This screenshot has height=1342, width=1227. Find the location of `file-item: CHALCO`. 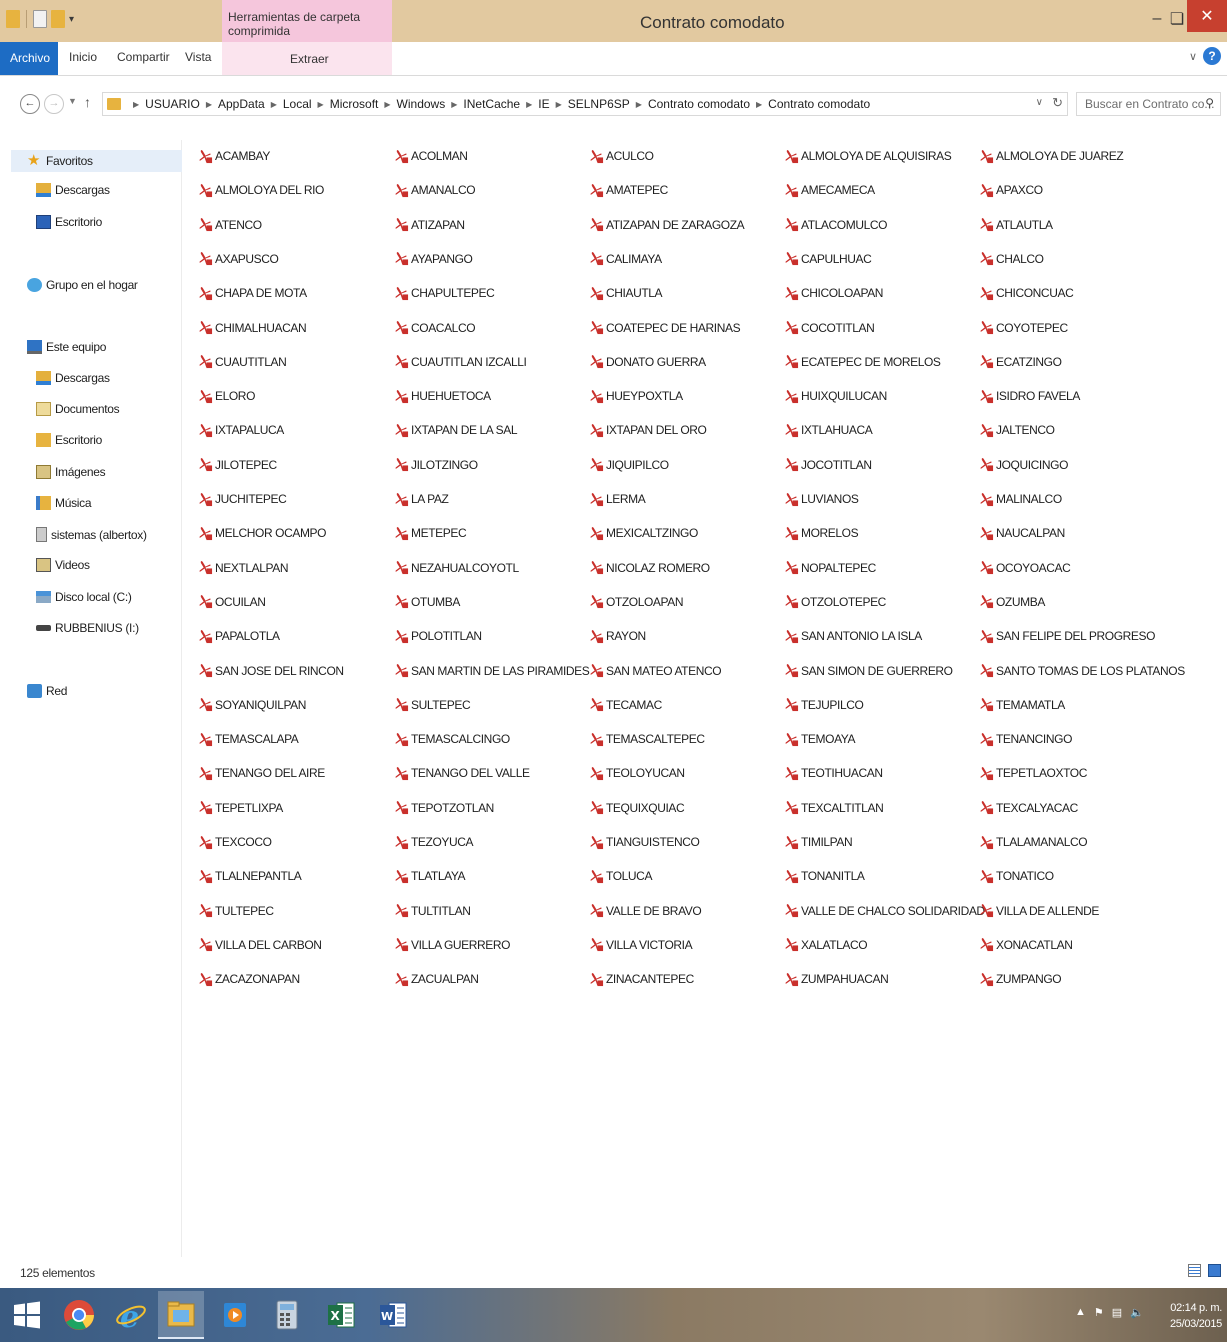

file-item: CHALCO is located at coordinates (1011, 259).